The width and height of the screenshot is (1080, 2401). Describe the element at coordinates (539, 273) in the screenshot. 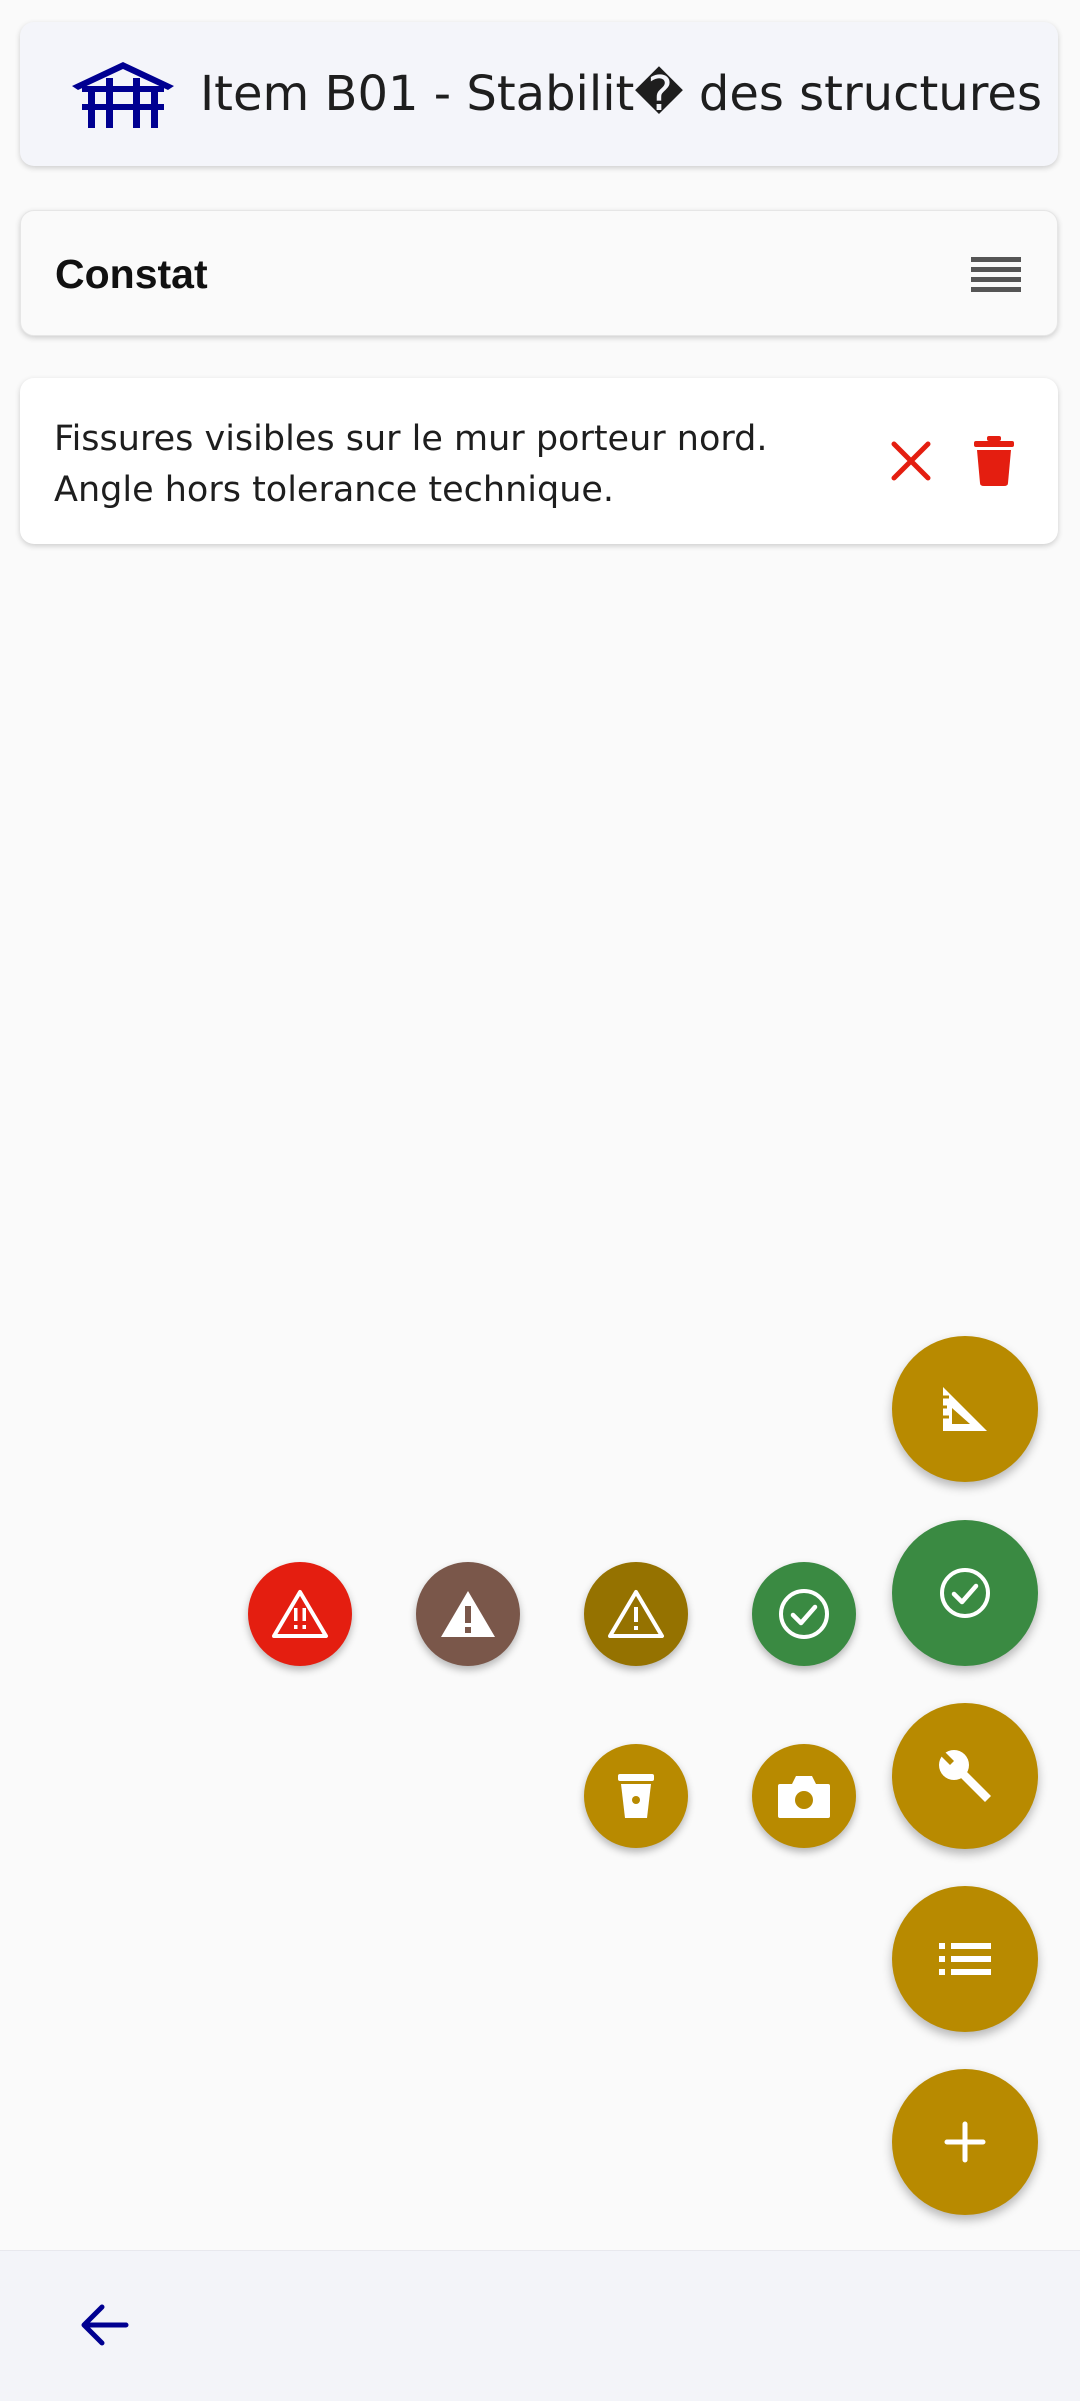

I see `section-header: Constat` at that location.